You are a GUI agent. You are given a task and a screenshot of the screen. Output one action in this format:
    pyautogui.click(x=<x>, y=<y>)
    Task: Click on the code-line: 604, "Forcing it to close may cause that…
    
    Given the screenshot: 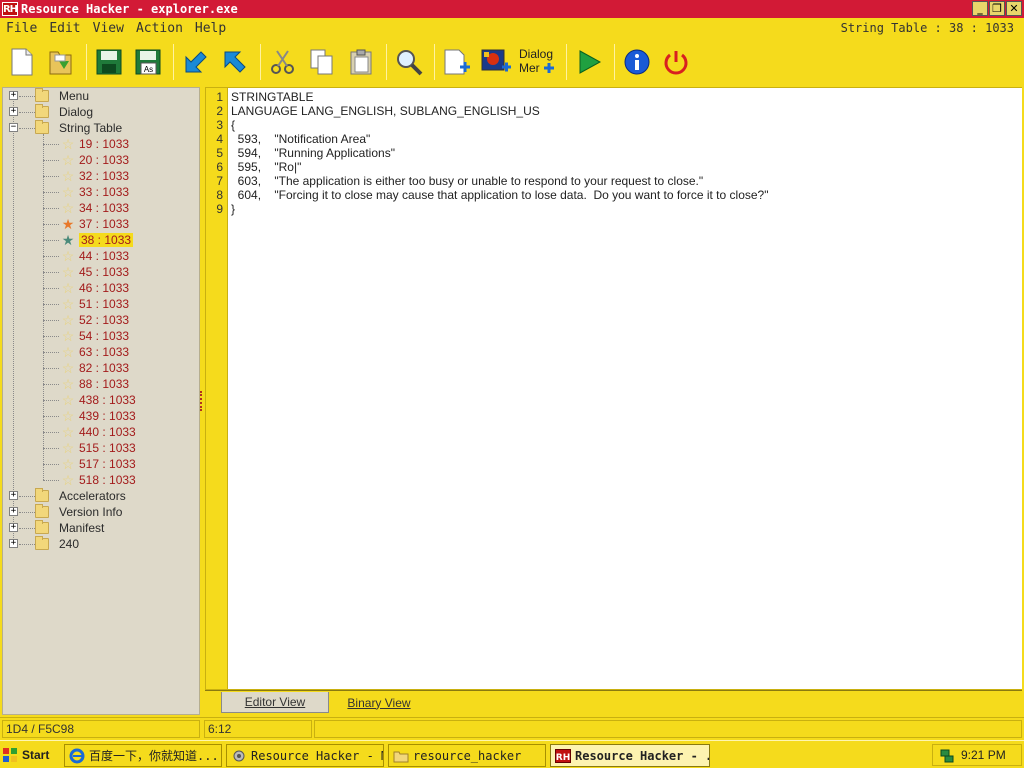 What is the action you would take?
    pyautogui.click(x=500, y=195)
    